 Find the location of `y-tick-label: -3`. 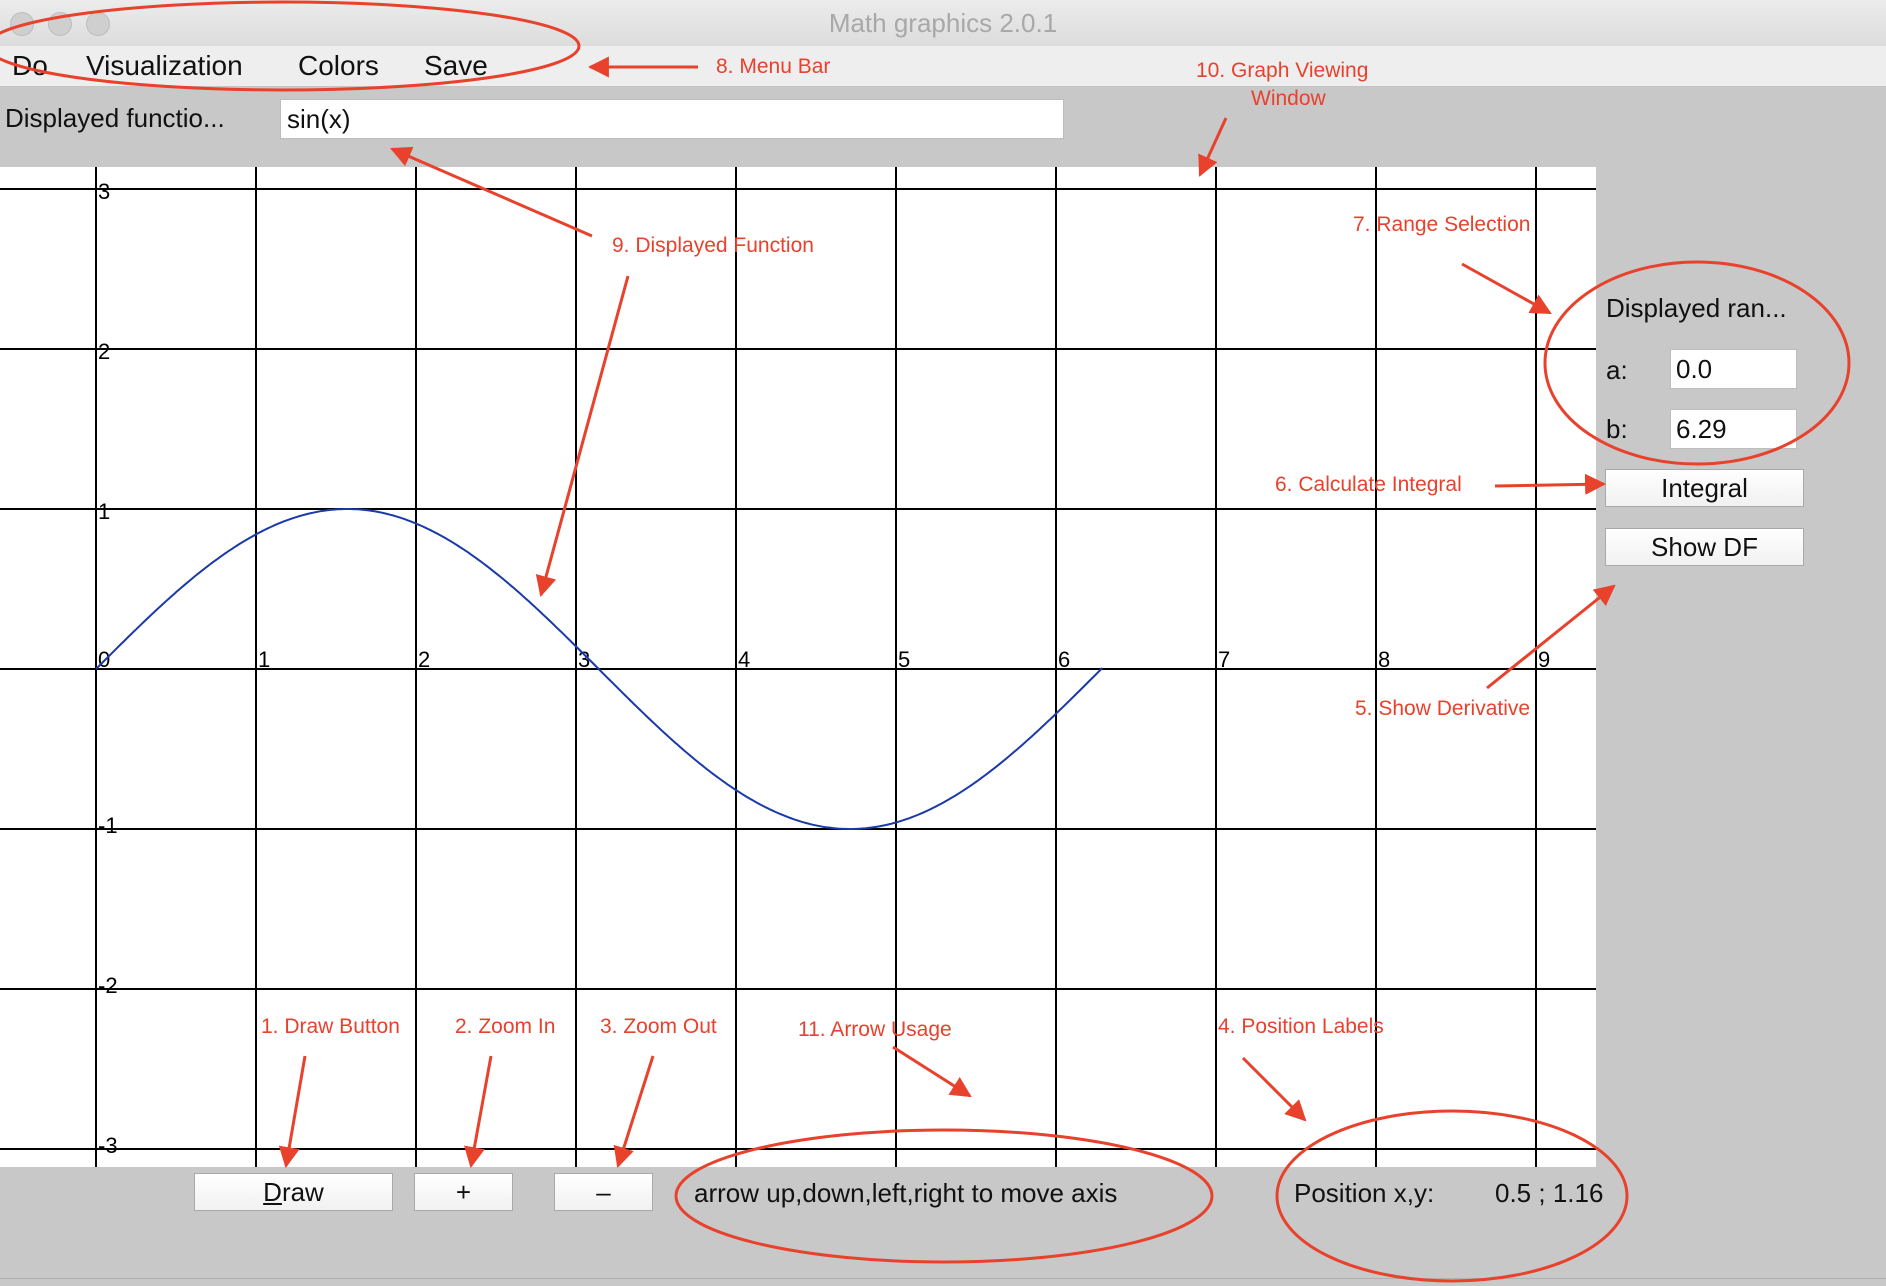

y-tick-label: -3 is located at coordinates (108, 1145).